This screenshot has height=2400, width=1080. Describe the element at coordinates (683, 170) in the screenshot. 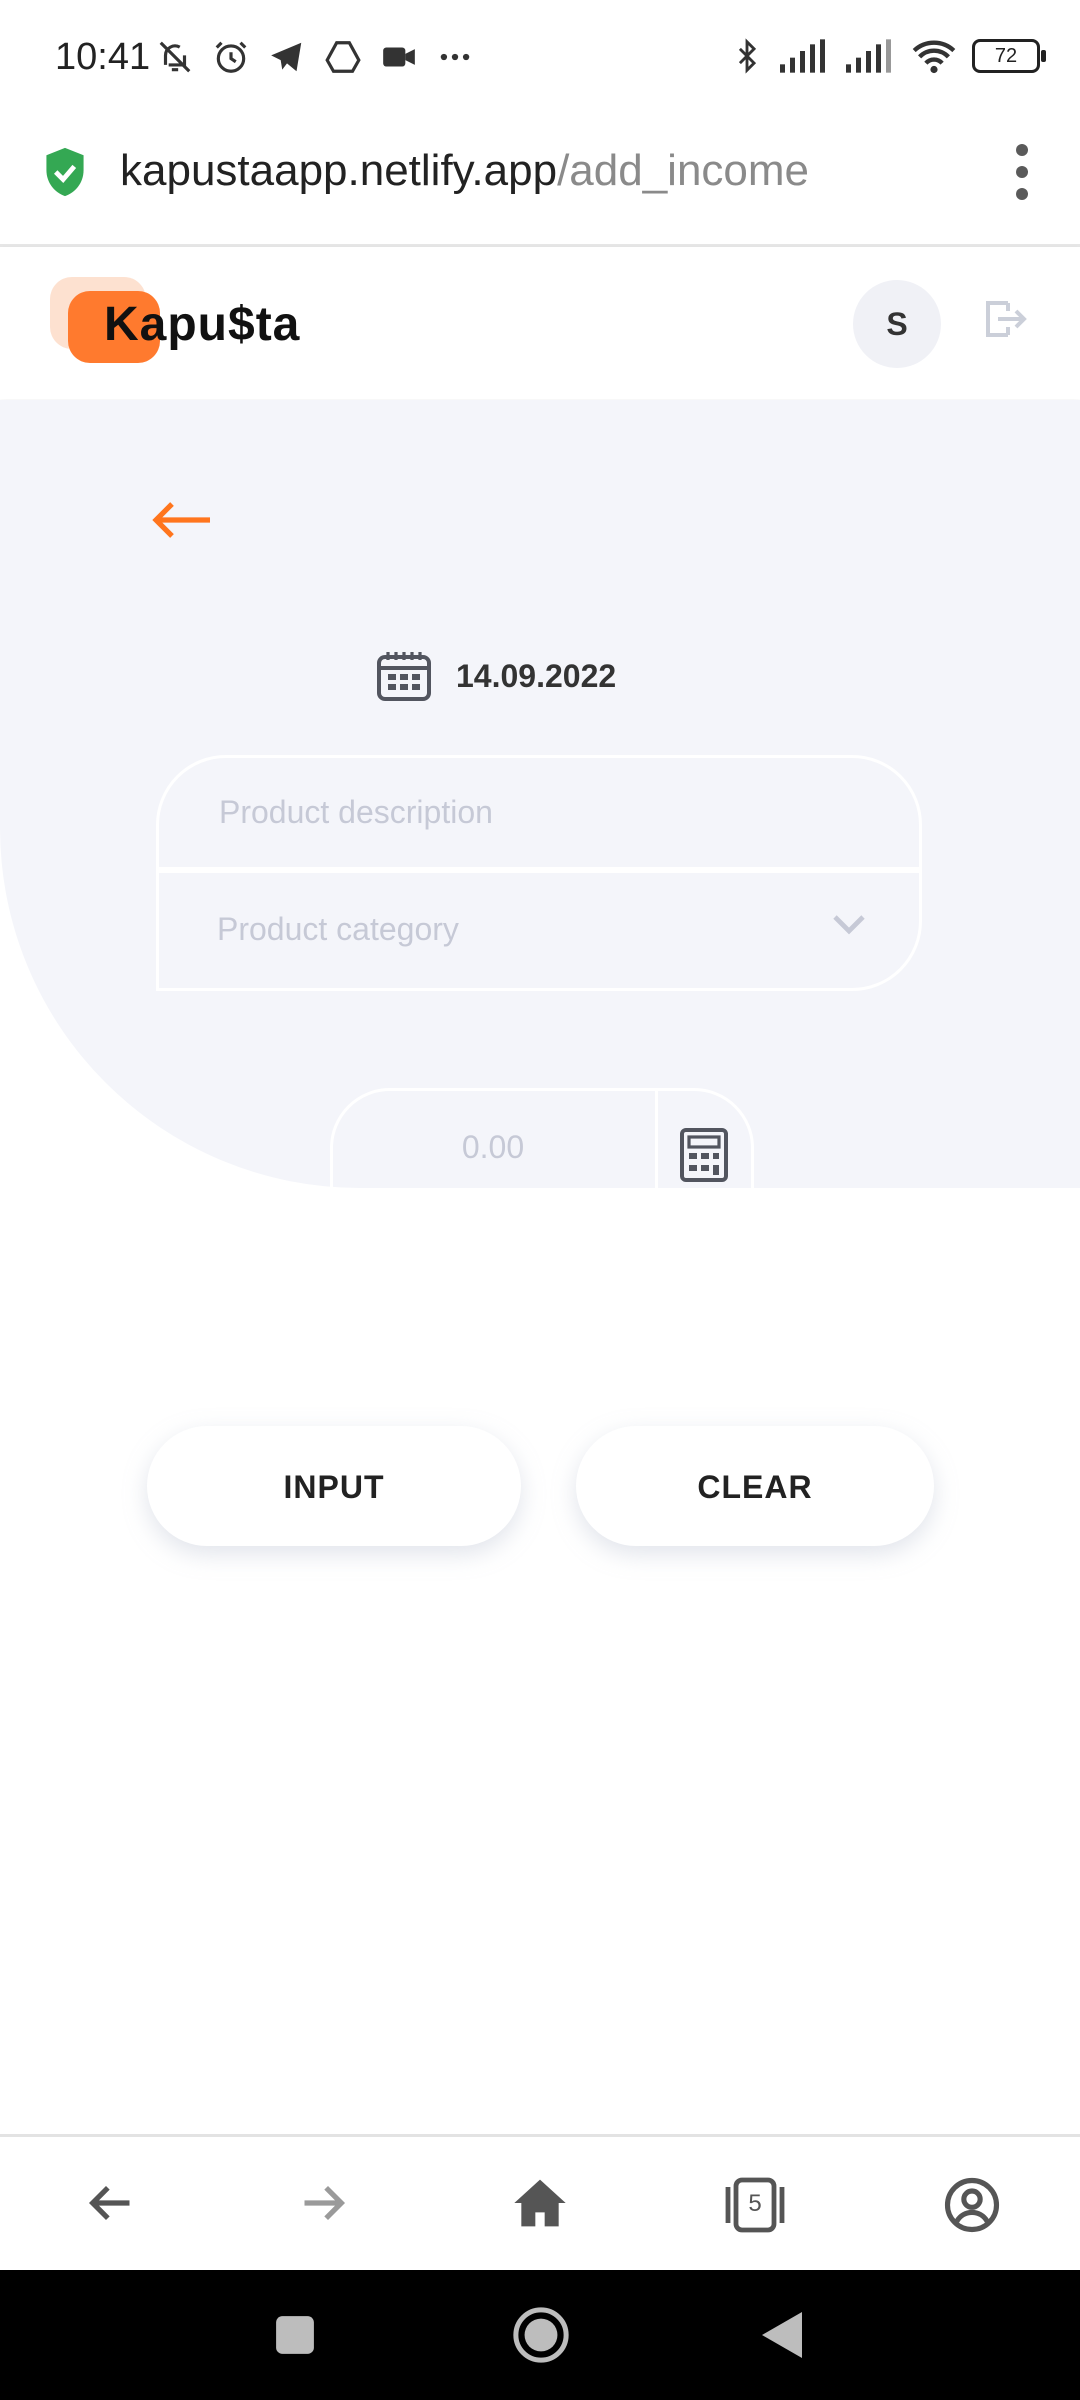

I see `url-path: /add_income` at that location.